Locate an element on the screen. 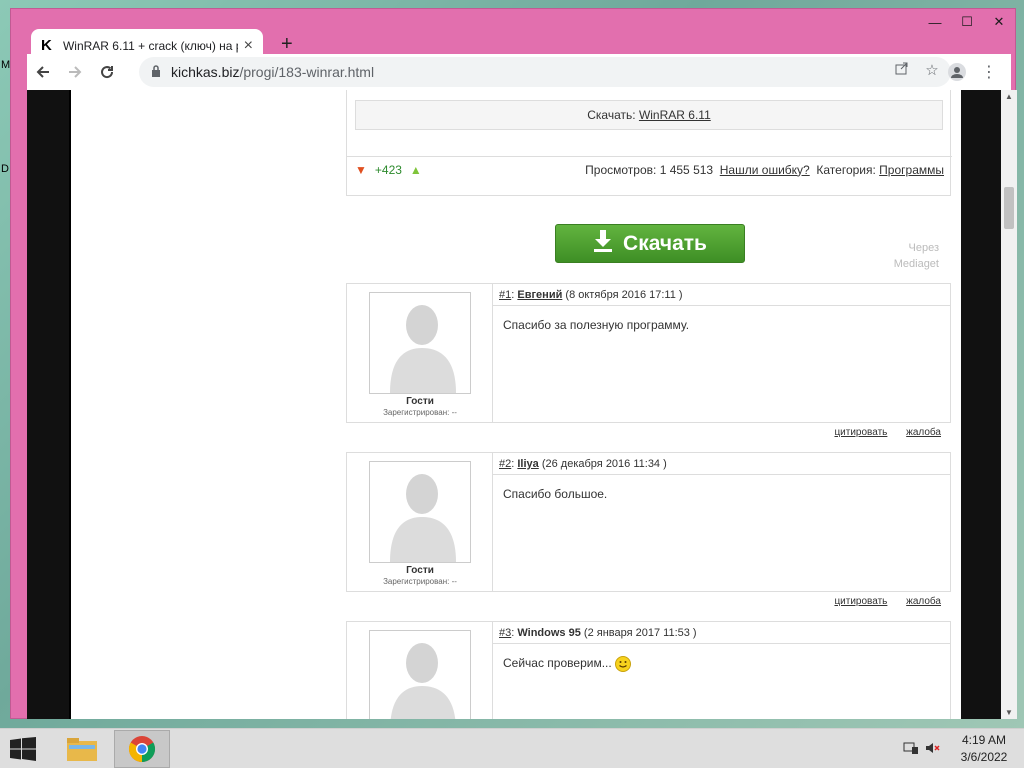  vertical-scrollbar: ▲ ▼ is located at coordinates (1009, 404).